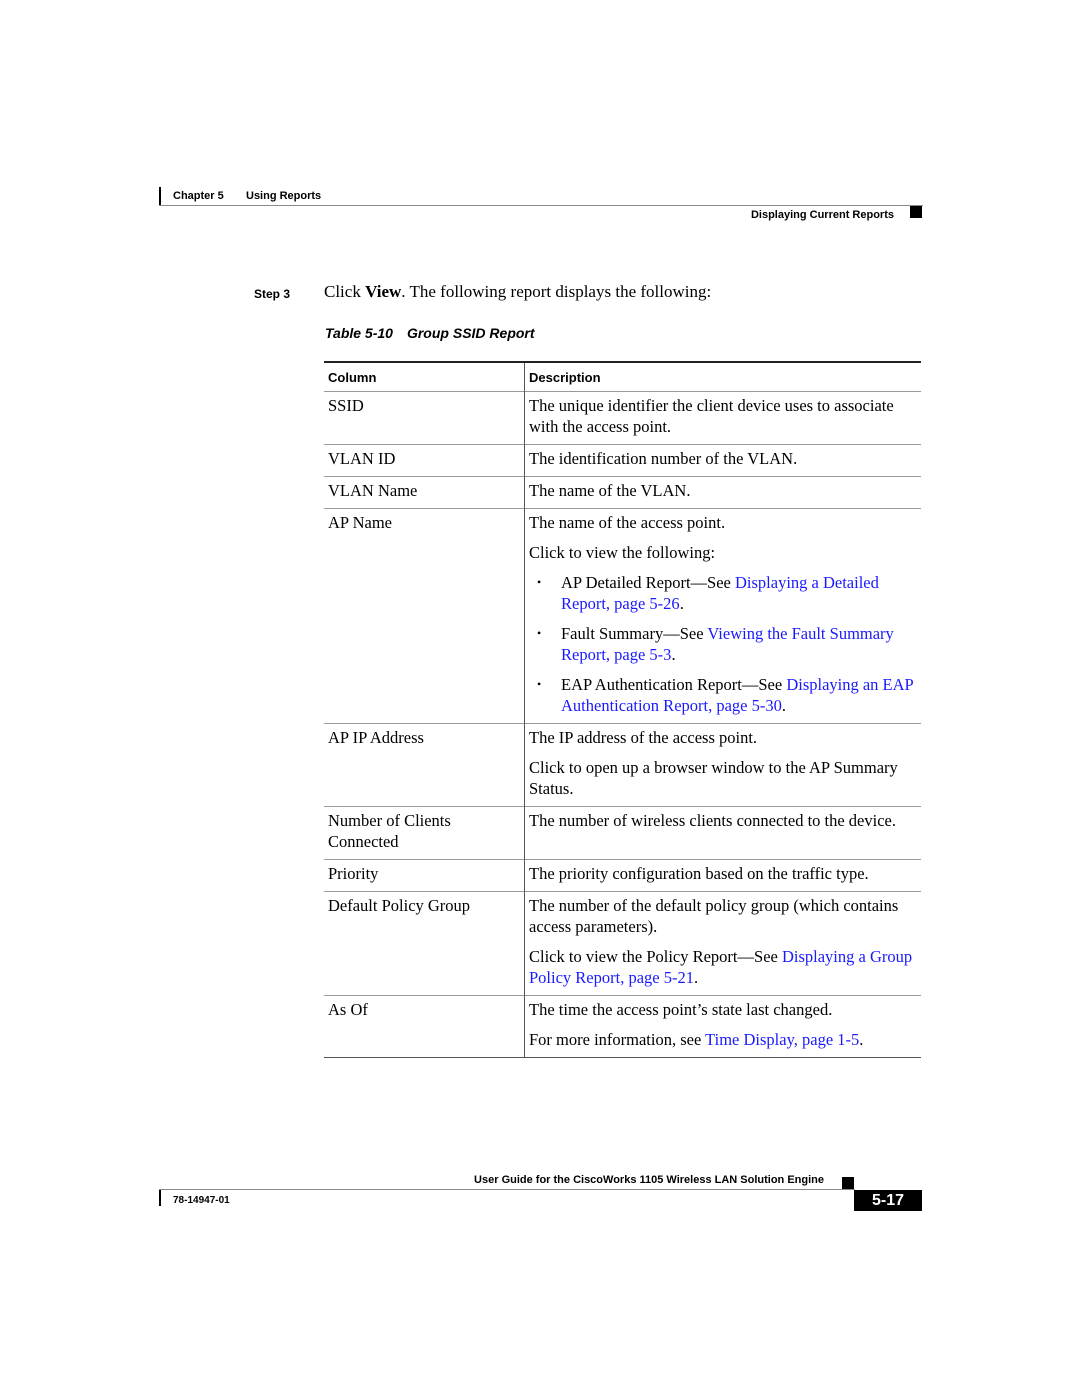 This screenshot has width=1080, height=1397. What do you see at coordinates (617, 1039) in the screenshot?
I see `description-lead: For more information, see` at bounding box center [617, 1039].